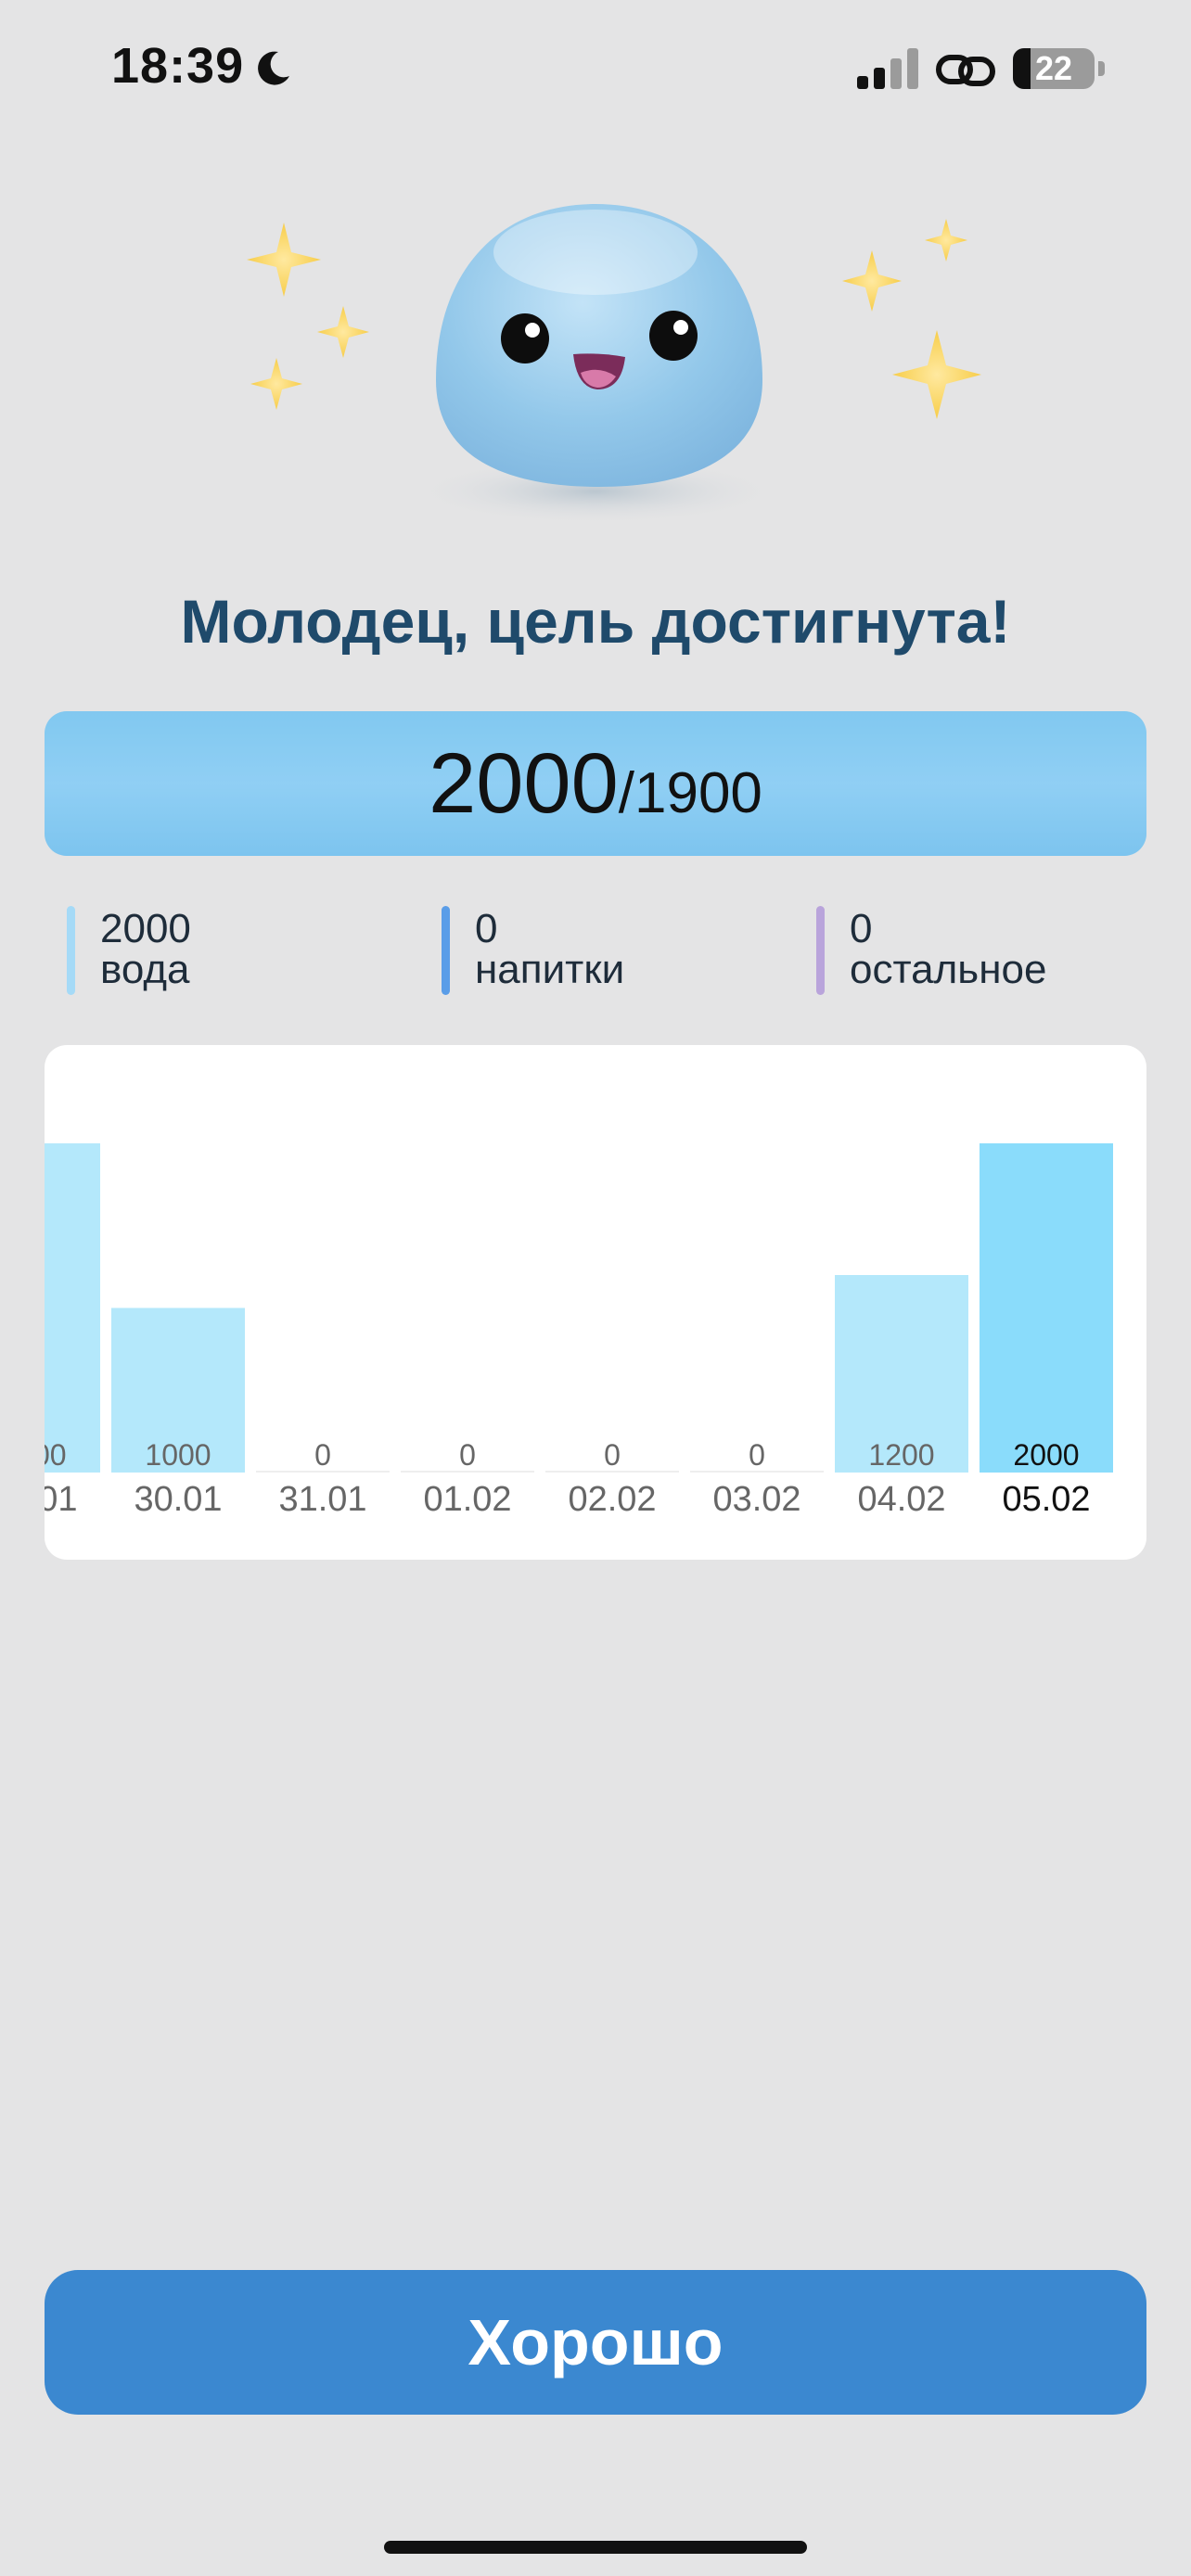 Image resolution: width=1191 pixels, height=2576 pixels. I want to click on battery-level: 22, so click(1053, 68).